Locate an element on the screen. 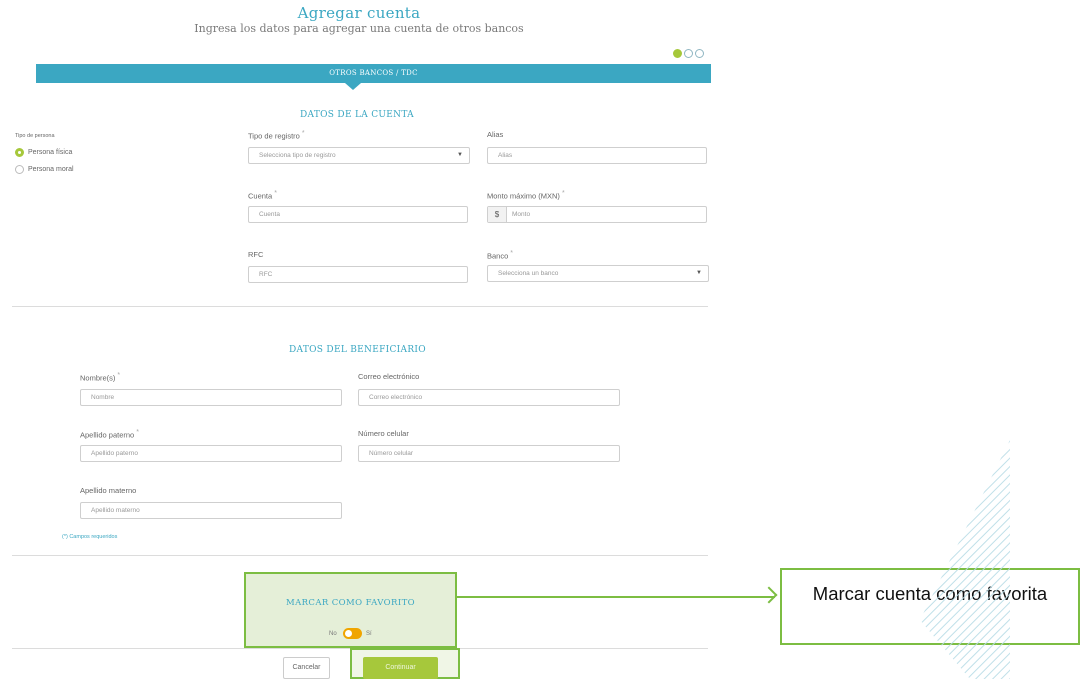 Image resolution: width=1083 pixels, height=679 pixels. currency-addon: $ is located at coordinates (497, 214).